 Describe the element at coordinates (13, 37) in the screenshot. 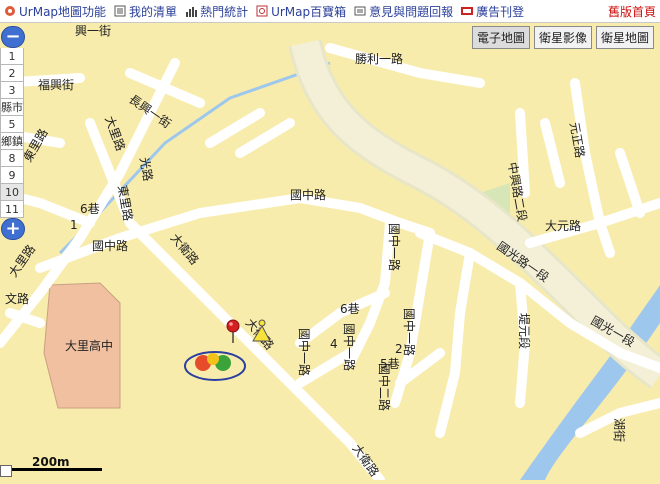

I see `zoom-out-button: −` at that location.